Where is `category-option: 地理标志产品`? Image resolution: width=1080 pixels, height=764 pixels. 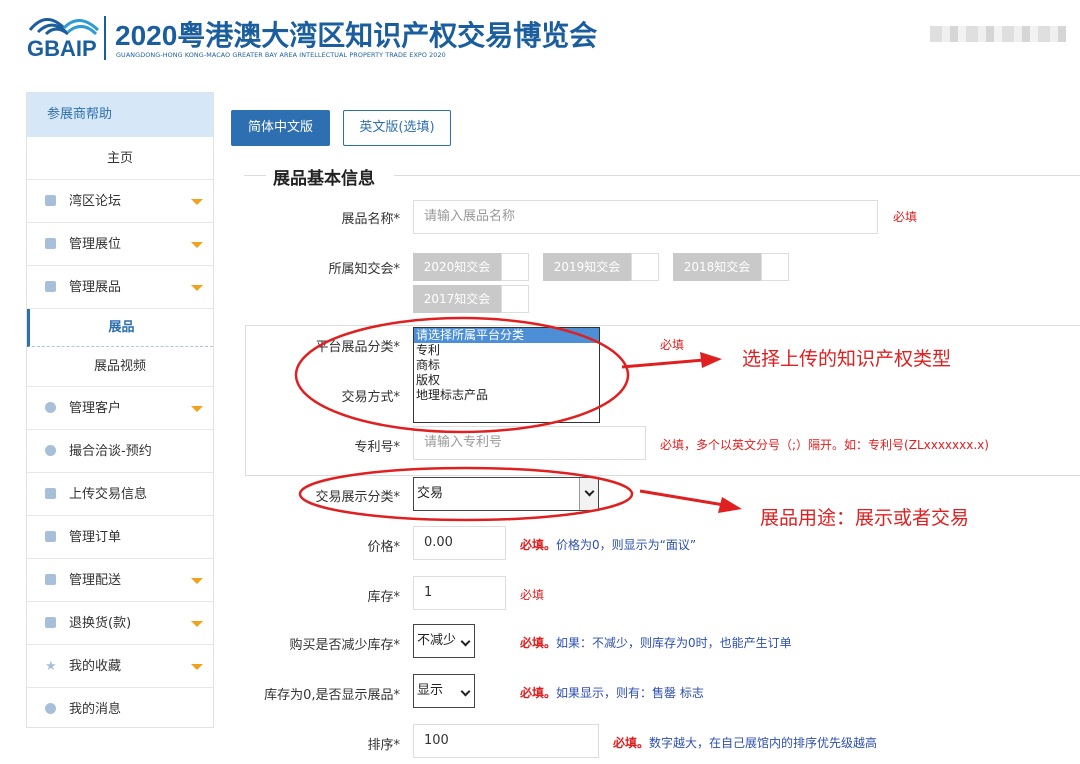
category-option: 地理标志产品 is located at coordinates (506, 395).